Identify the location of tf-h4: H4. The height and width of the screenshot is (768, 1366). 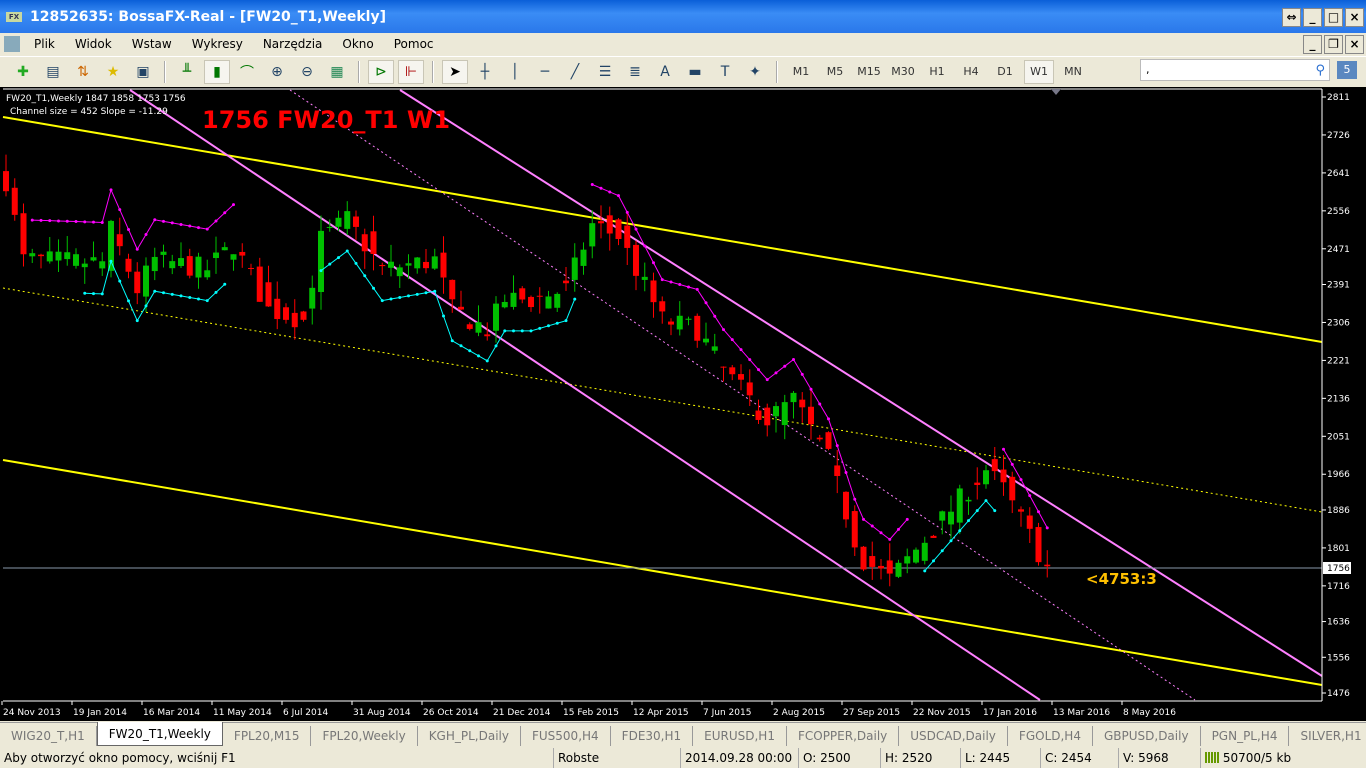
(971, 72).